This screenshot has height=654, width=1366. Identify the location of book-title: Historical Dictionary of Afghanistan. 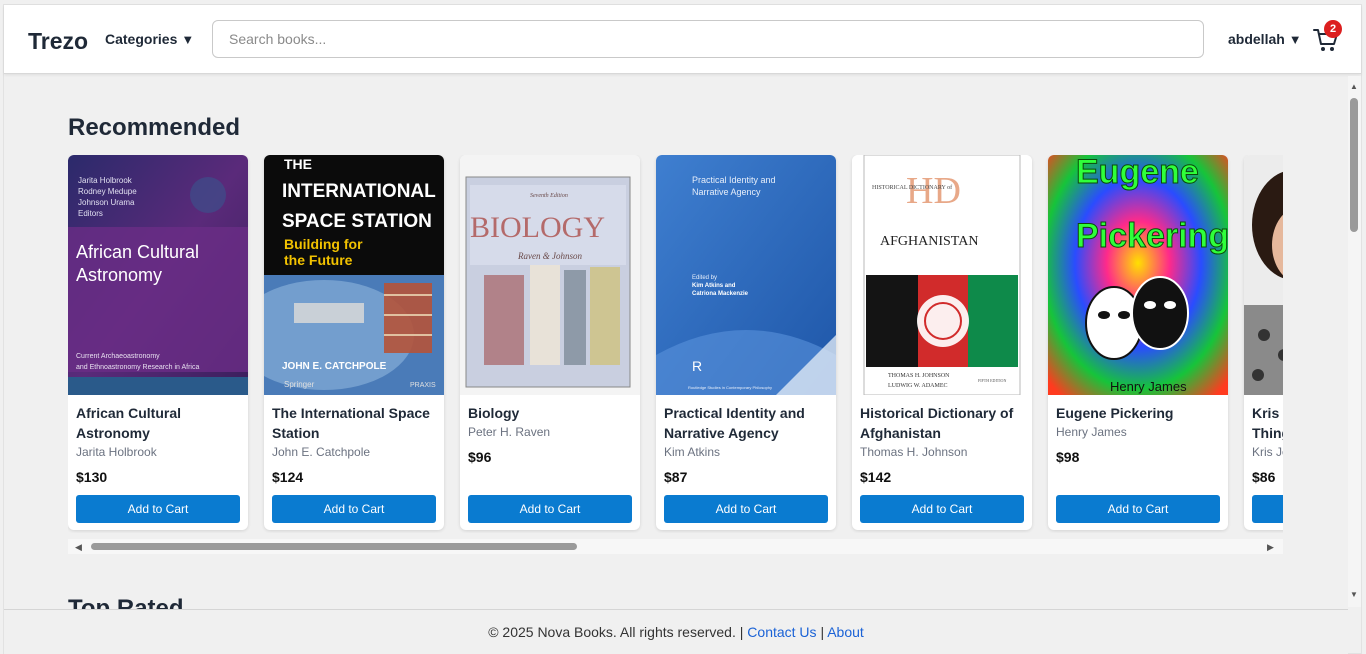
(943, 423).